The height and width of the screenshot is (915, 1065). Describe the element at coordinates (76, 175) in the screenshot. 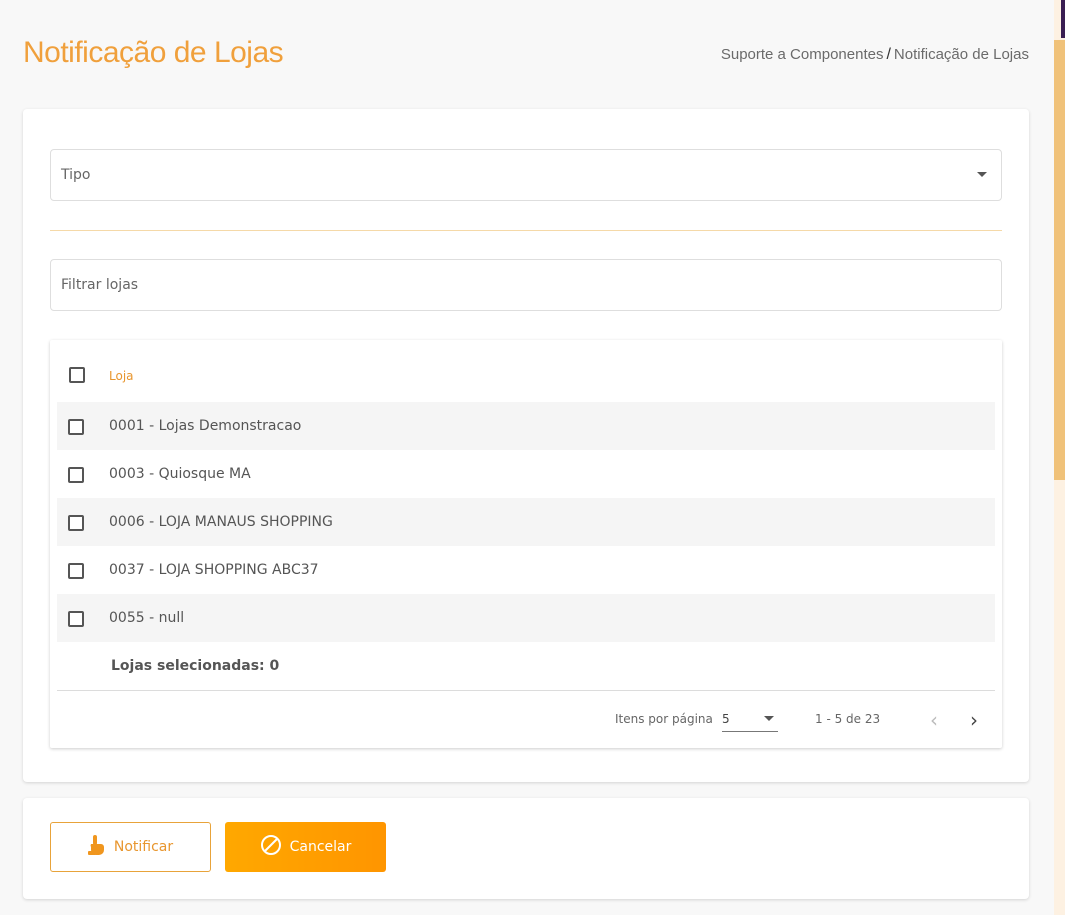

I see `tipo-label: Tipo` at that location.